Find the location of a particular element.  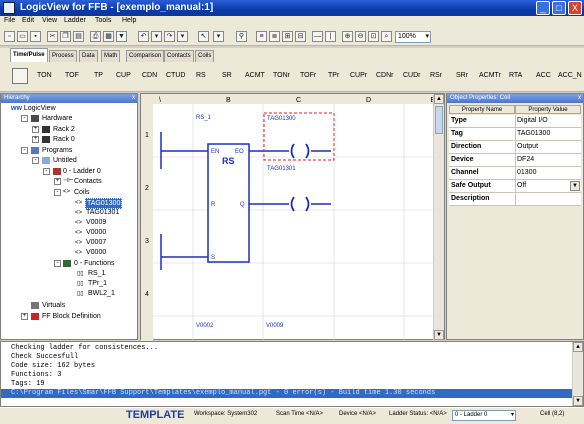

element-sr: SR is located at coordinates (227, 75).